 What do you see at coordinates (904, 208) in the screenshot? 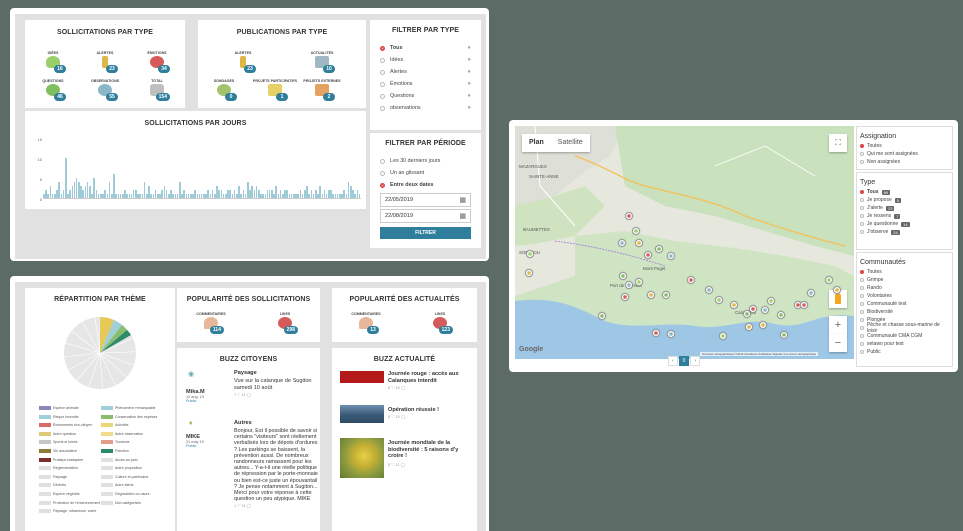
I see `filter-option: J'alerte 23` at bounding box center [904, 208].